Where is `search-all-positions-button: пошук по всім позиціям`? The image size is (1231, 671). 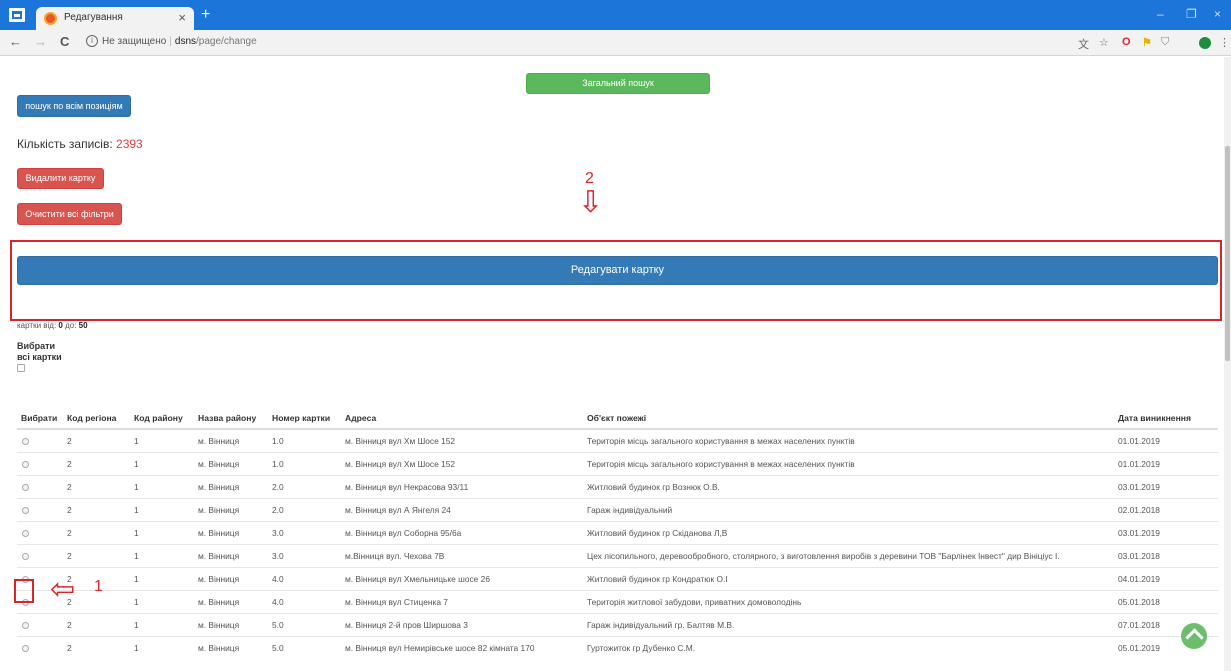 search-all-positions-button: пошук по всім позиціям is located at coordinates (74, 106).